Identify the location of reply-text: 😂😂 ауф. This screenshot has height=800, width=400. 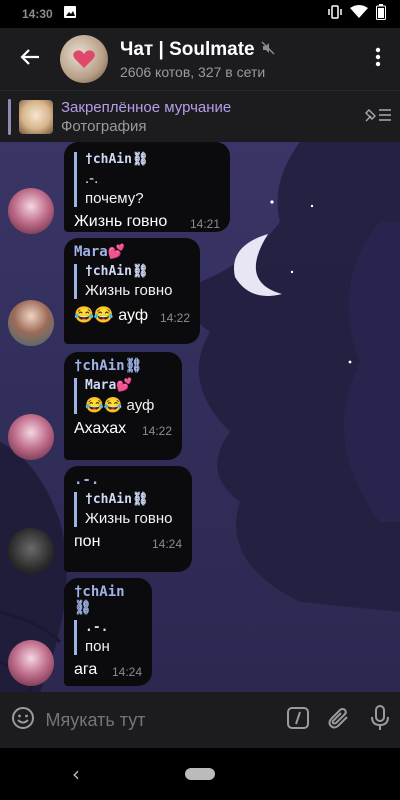
(120, 405).